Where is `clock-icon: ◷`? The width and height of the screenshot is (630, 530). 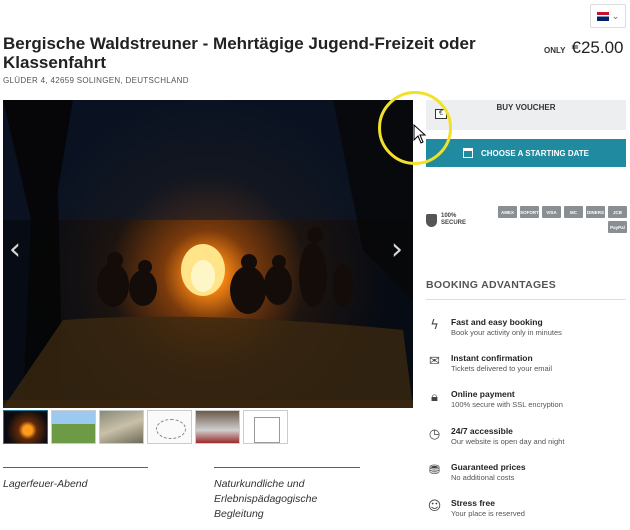 clock-icon: ◷ is located at coordinates (434, 434).